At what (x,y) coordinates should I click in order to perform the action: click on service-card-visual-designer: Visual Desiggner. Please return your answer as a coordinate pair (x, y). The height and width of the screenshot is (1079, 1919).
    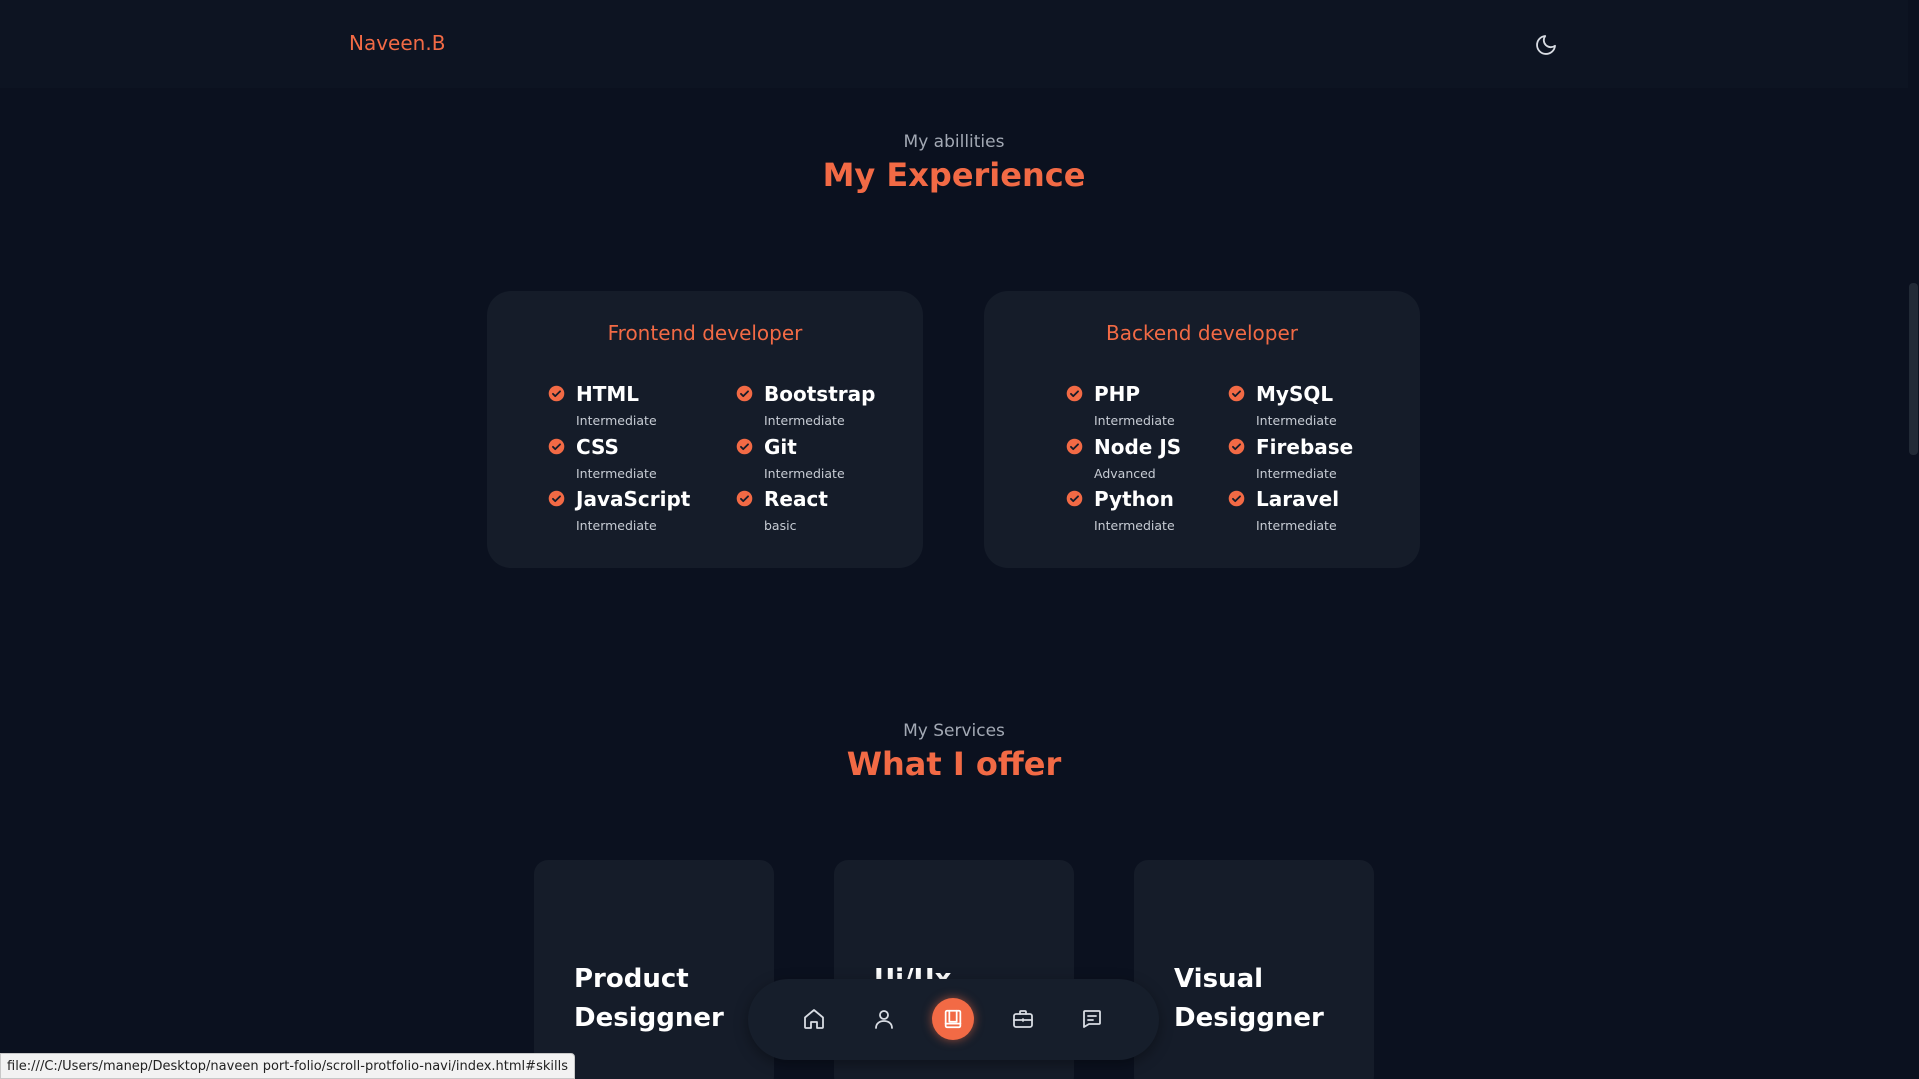
    Looking at the image, I should click on (1254, 969).